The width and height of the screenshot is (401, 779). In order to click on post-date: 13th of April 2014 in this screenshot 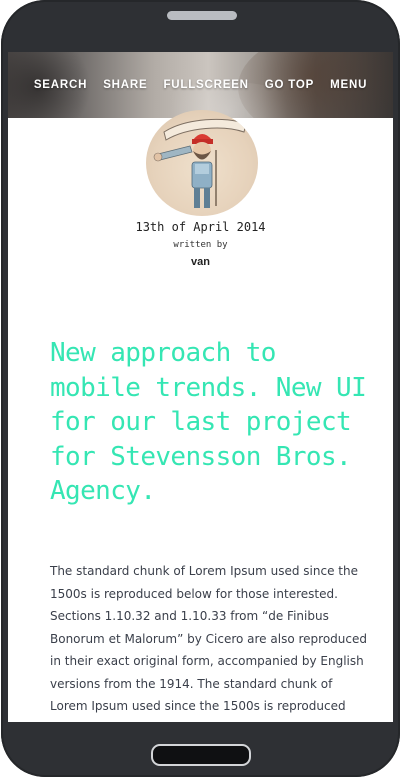, I will do `click(200, 227)`.